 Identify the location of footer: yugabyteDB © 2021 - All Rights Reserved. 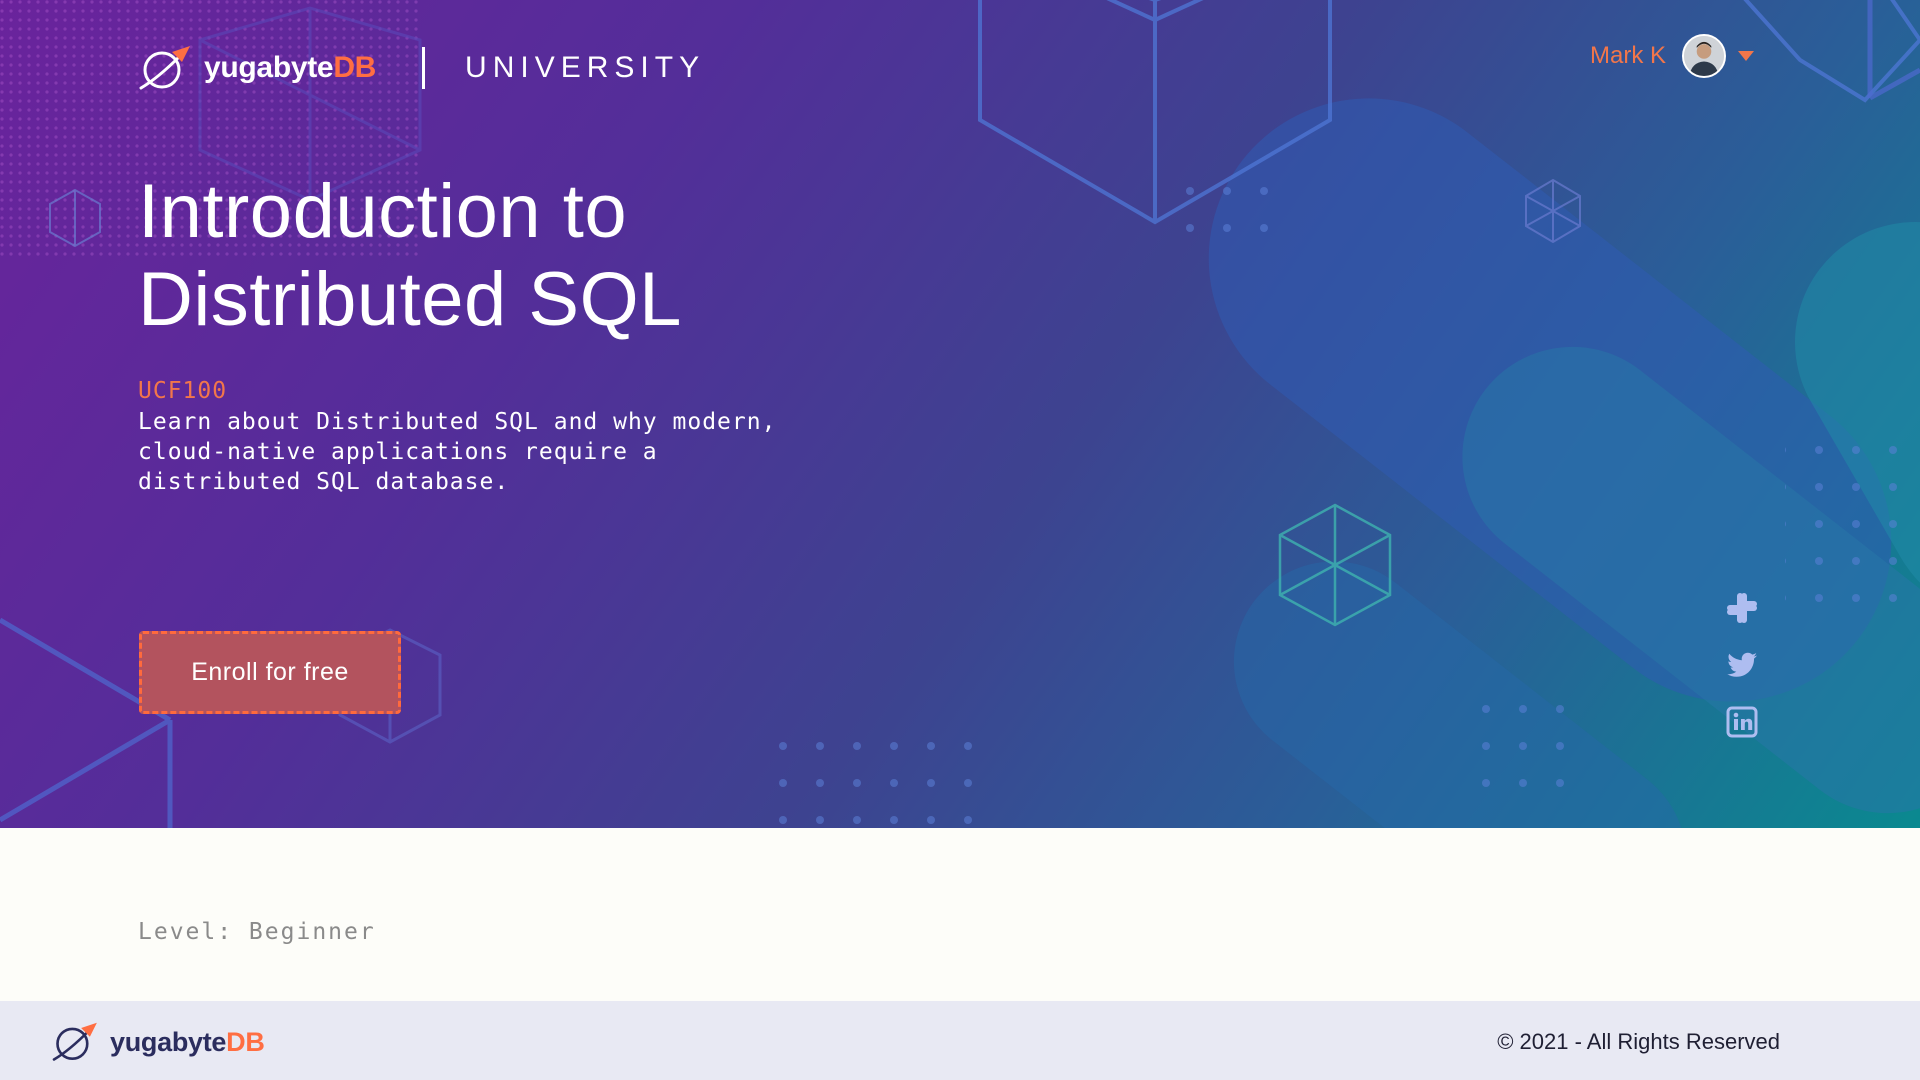
(960, 1040).